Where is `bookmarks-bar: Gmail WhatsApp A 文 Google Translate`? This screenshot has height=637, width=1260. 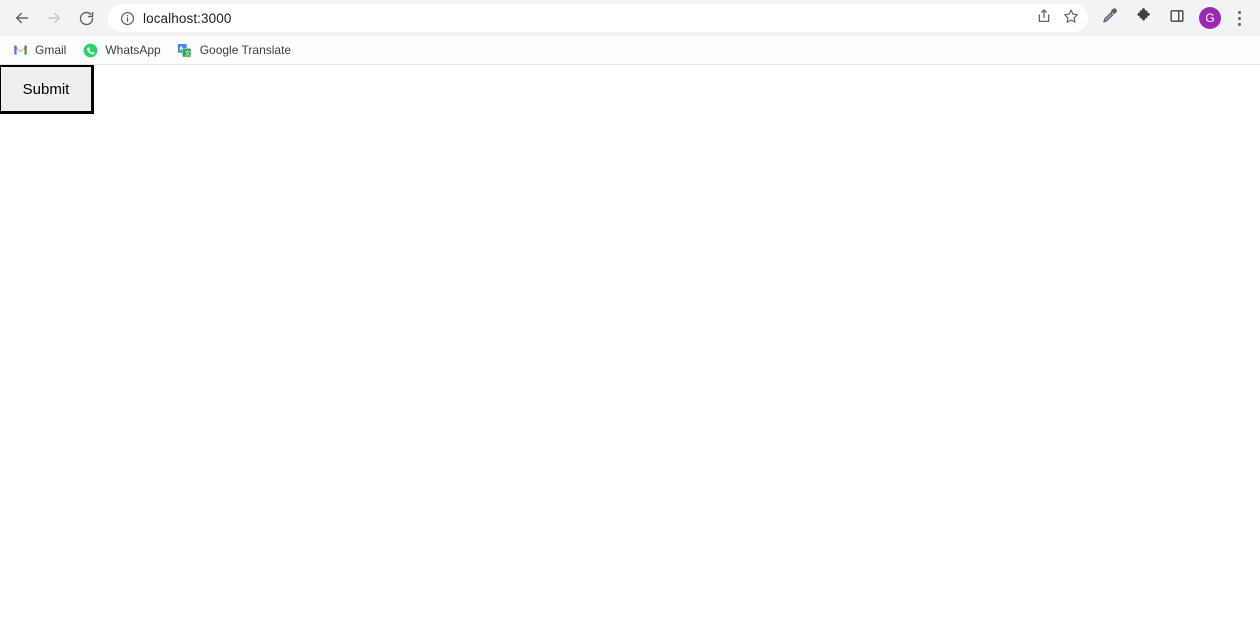
bookmarks-bar: Gmail WhatsApp A 文 Google Translate is located at coordinates (630, 50).